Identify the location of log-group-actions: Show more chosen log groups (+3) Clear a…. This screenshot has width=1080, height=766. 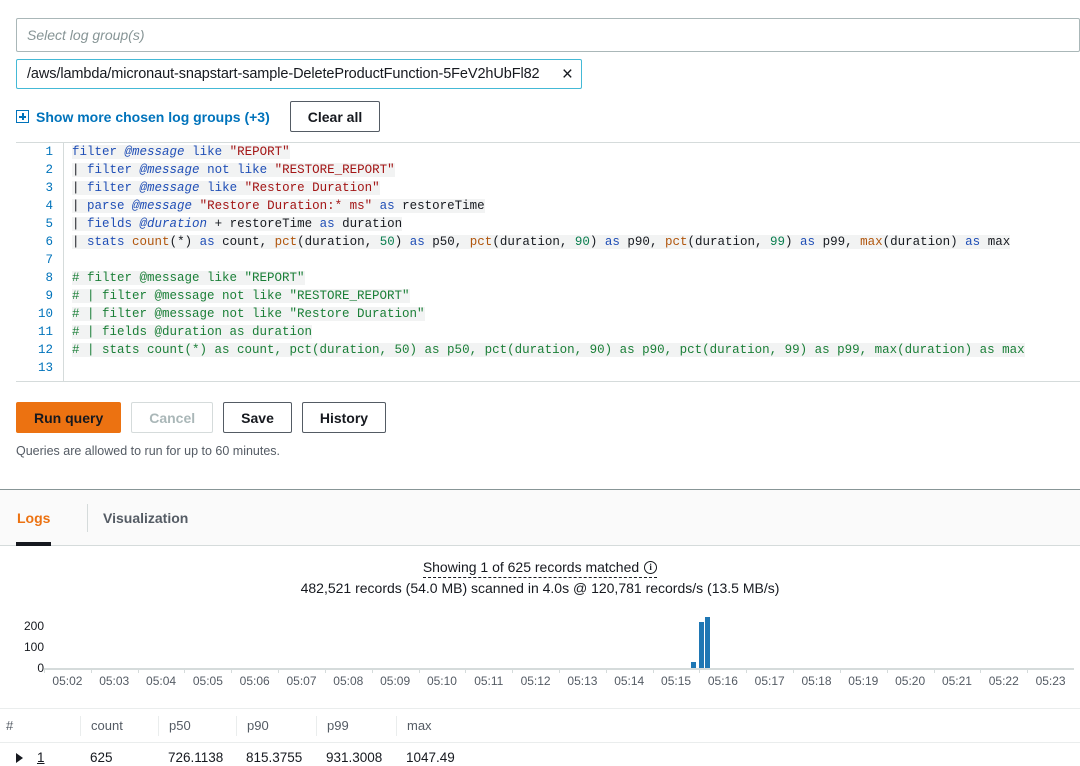
(198, 116).